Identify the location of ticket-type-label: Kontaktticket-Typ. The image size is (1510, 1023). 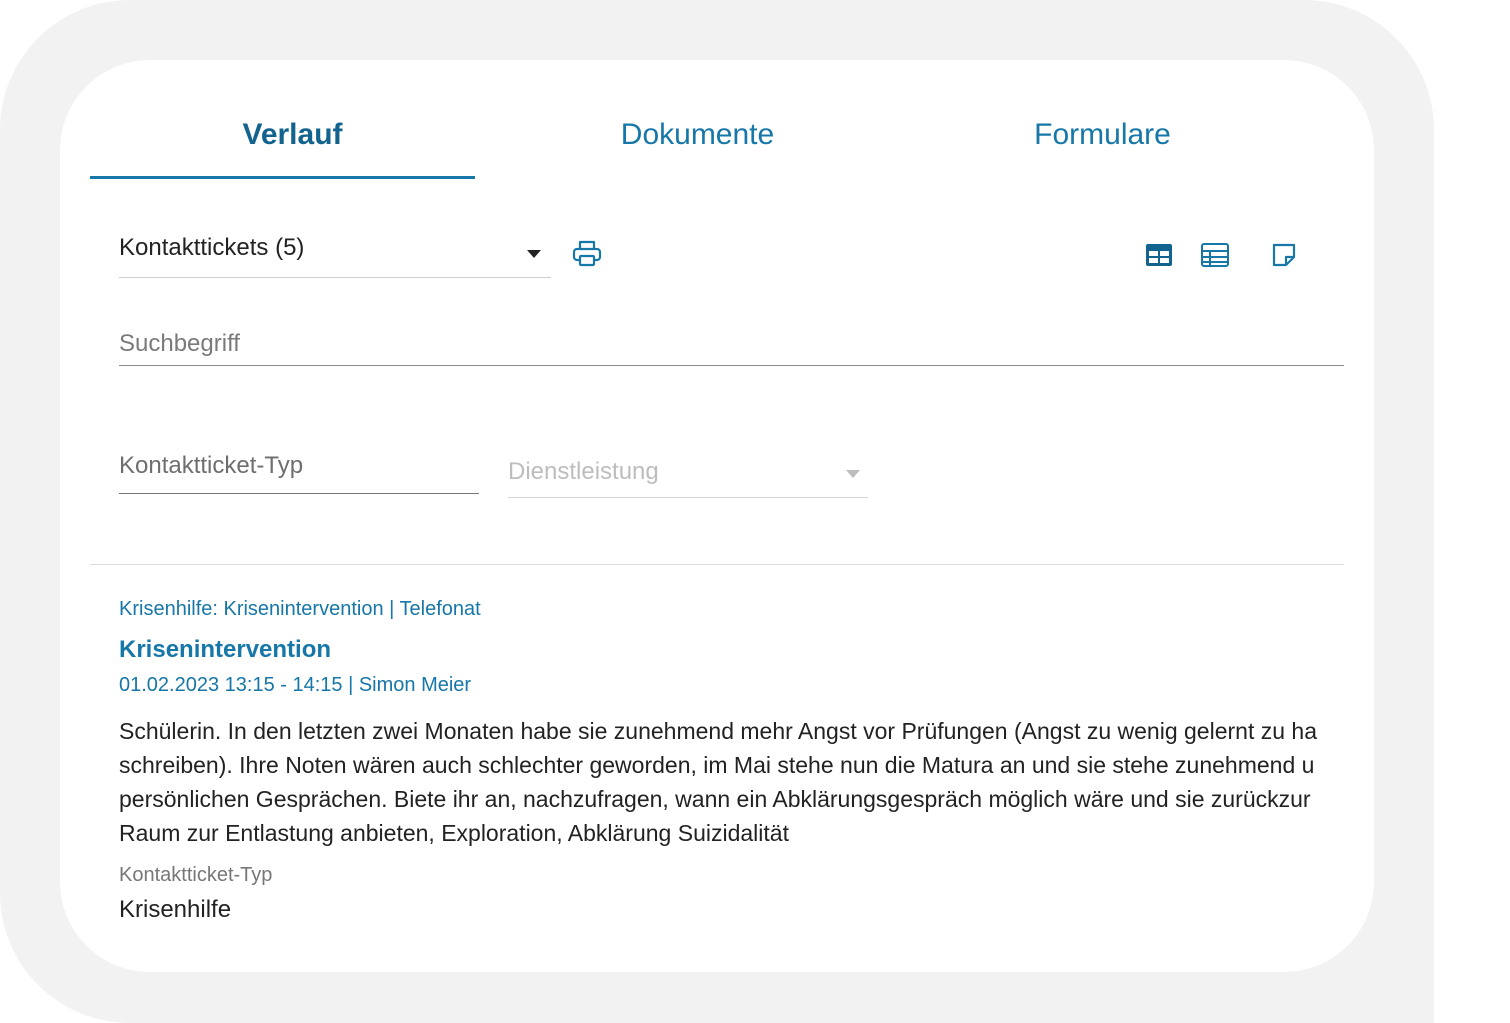
(211, 465).